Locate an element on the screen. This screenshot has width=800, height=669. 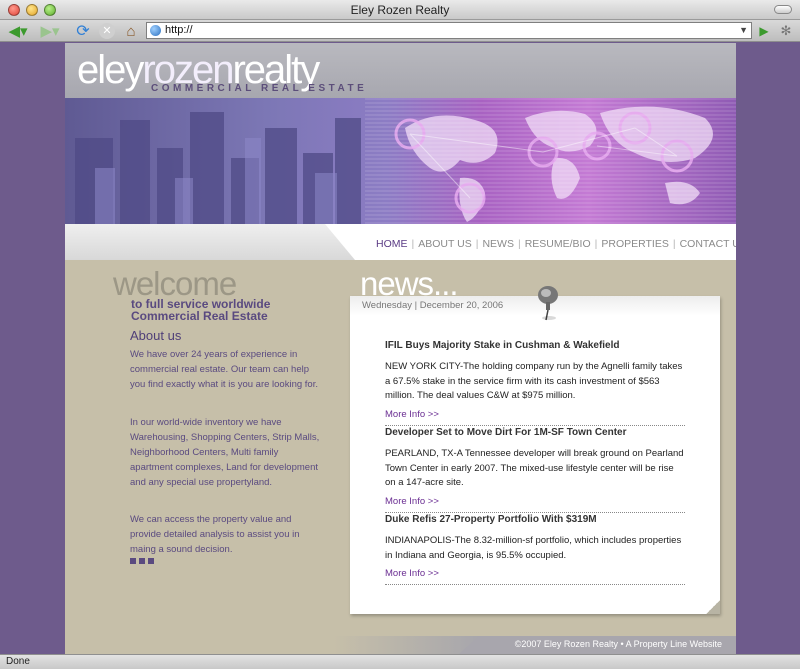
go-button: ▶ is located at coordinates (764, 31).